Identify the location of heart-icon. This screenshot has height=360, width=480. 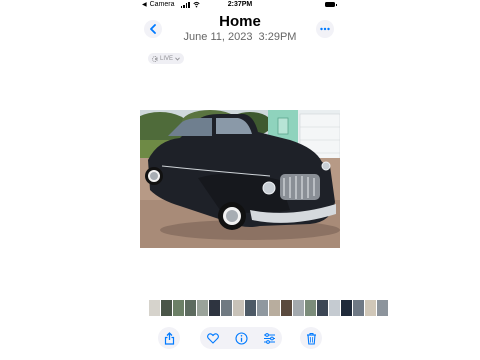
(213, 338).